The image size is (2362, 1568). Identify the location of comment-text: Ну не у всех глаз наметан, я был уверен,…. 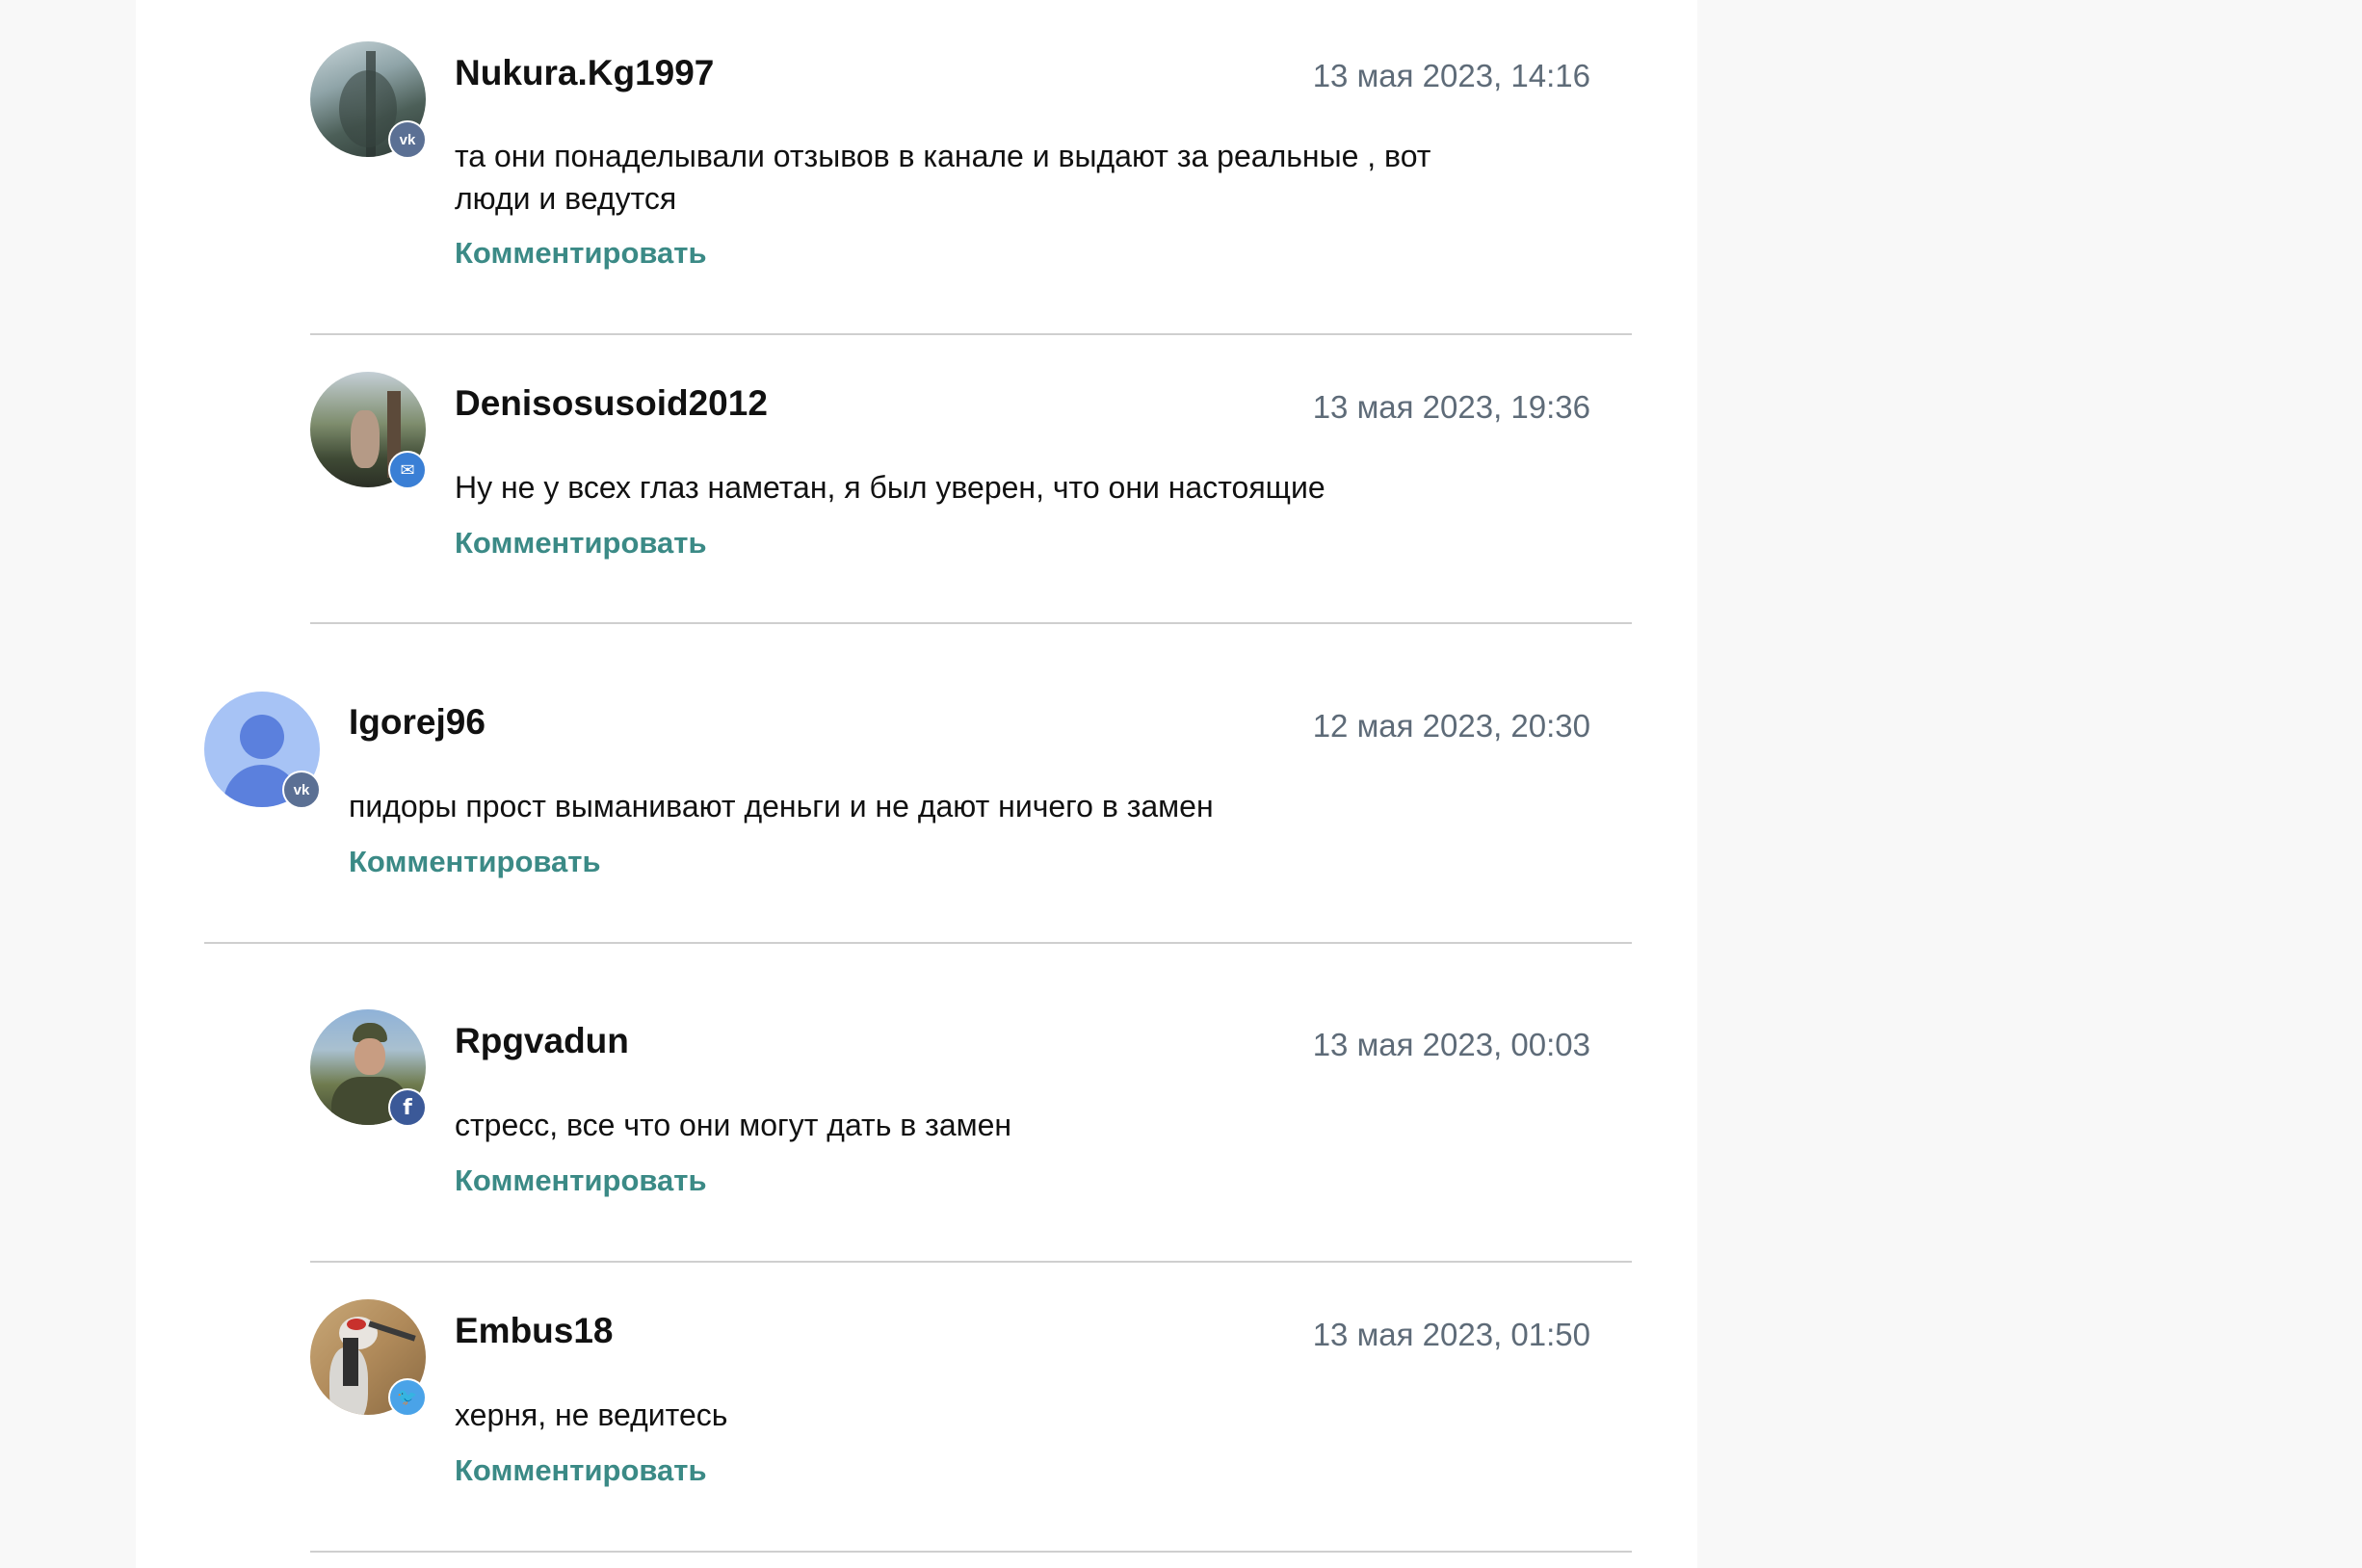
(890, 487).